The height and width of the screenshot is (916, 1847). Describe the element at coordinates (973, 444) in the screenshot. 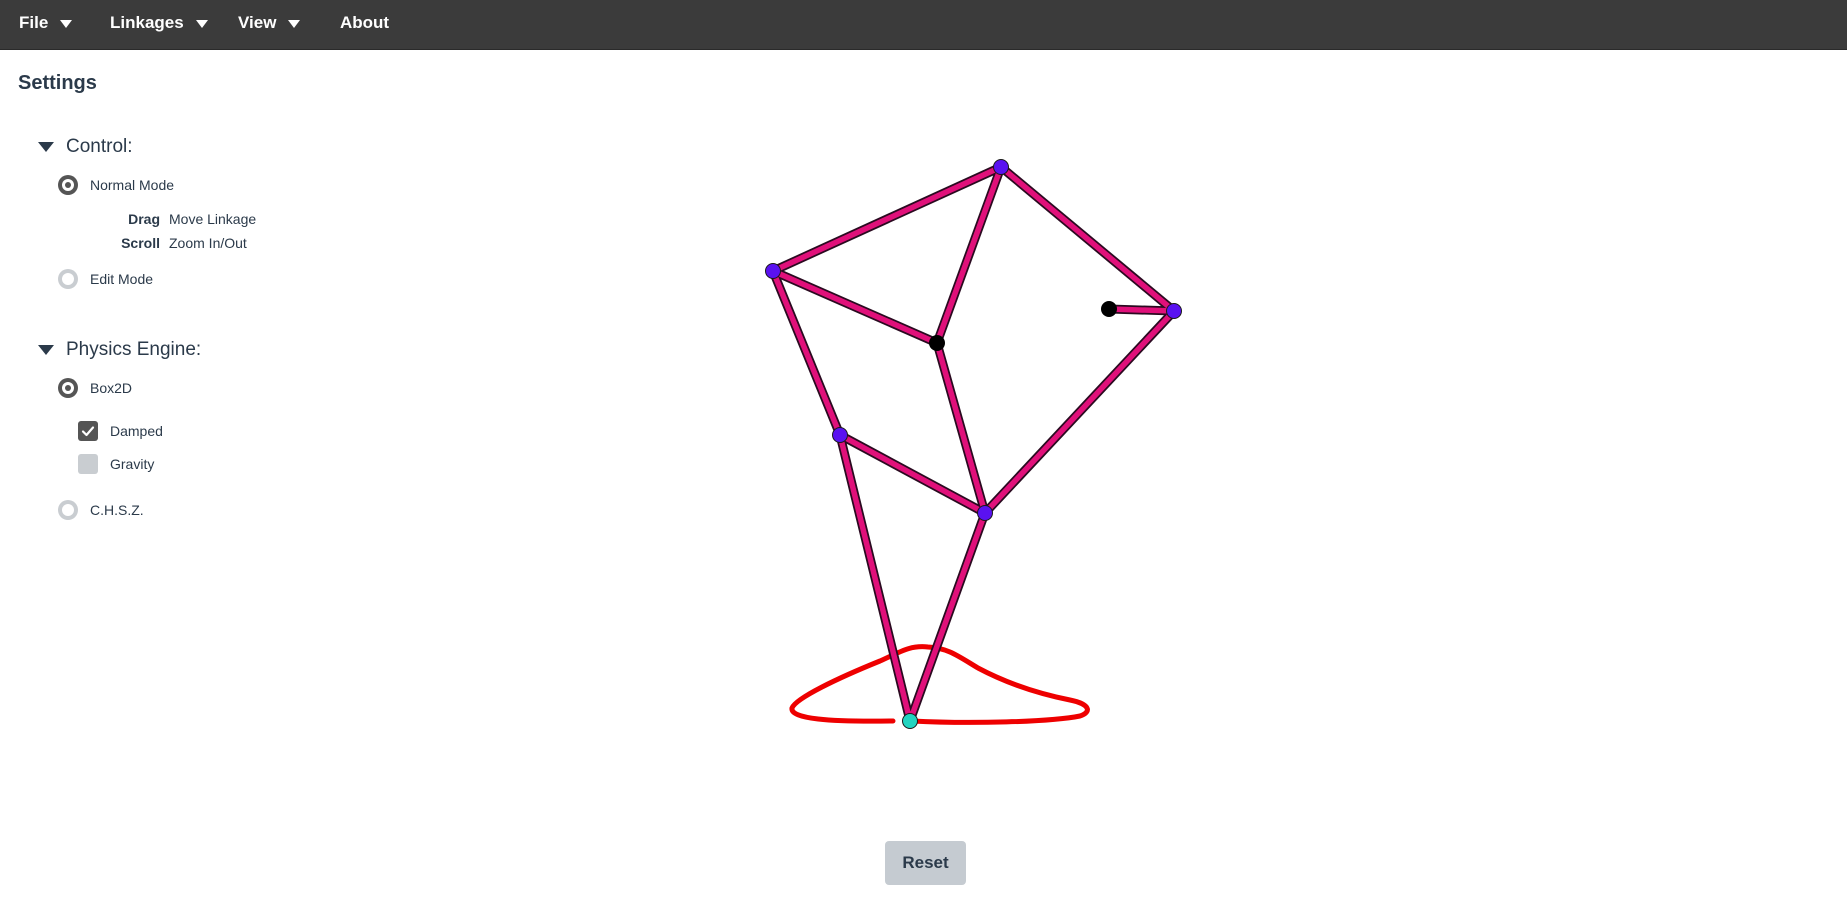

I see `linkage-bars` at that location.